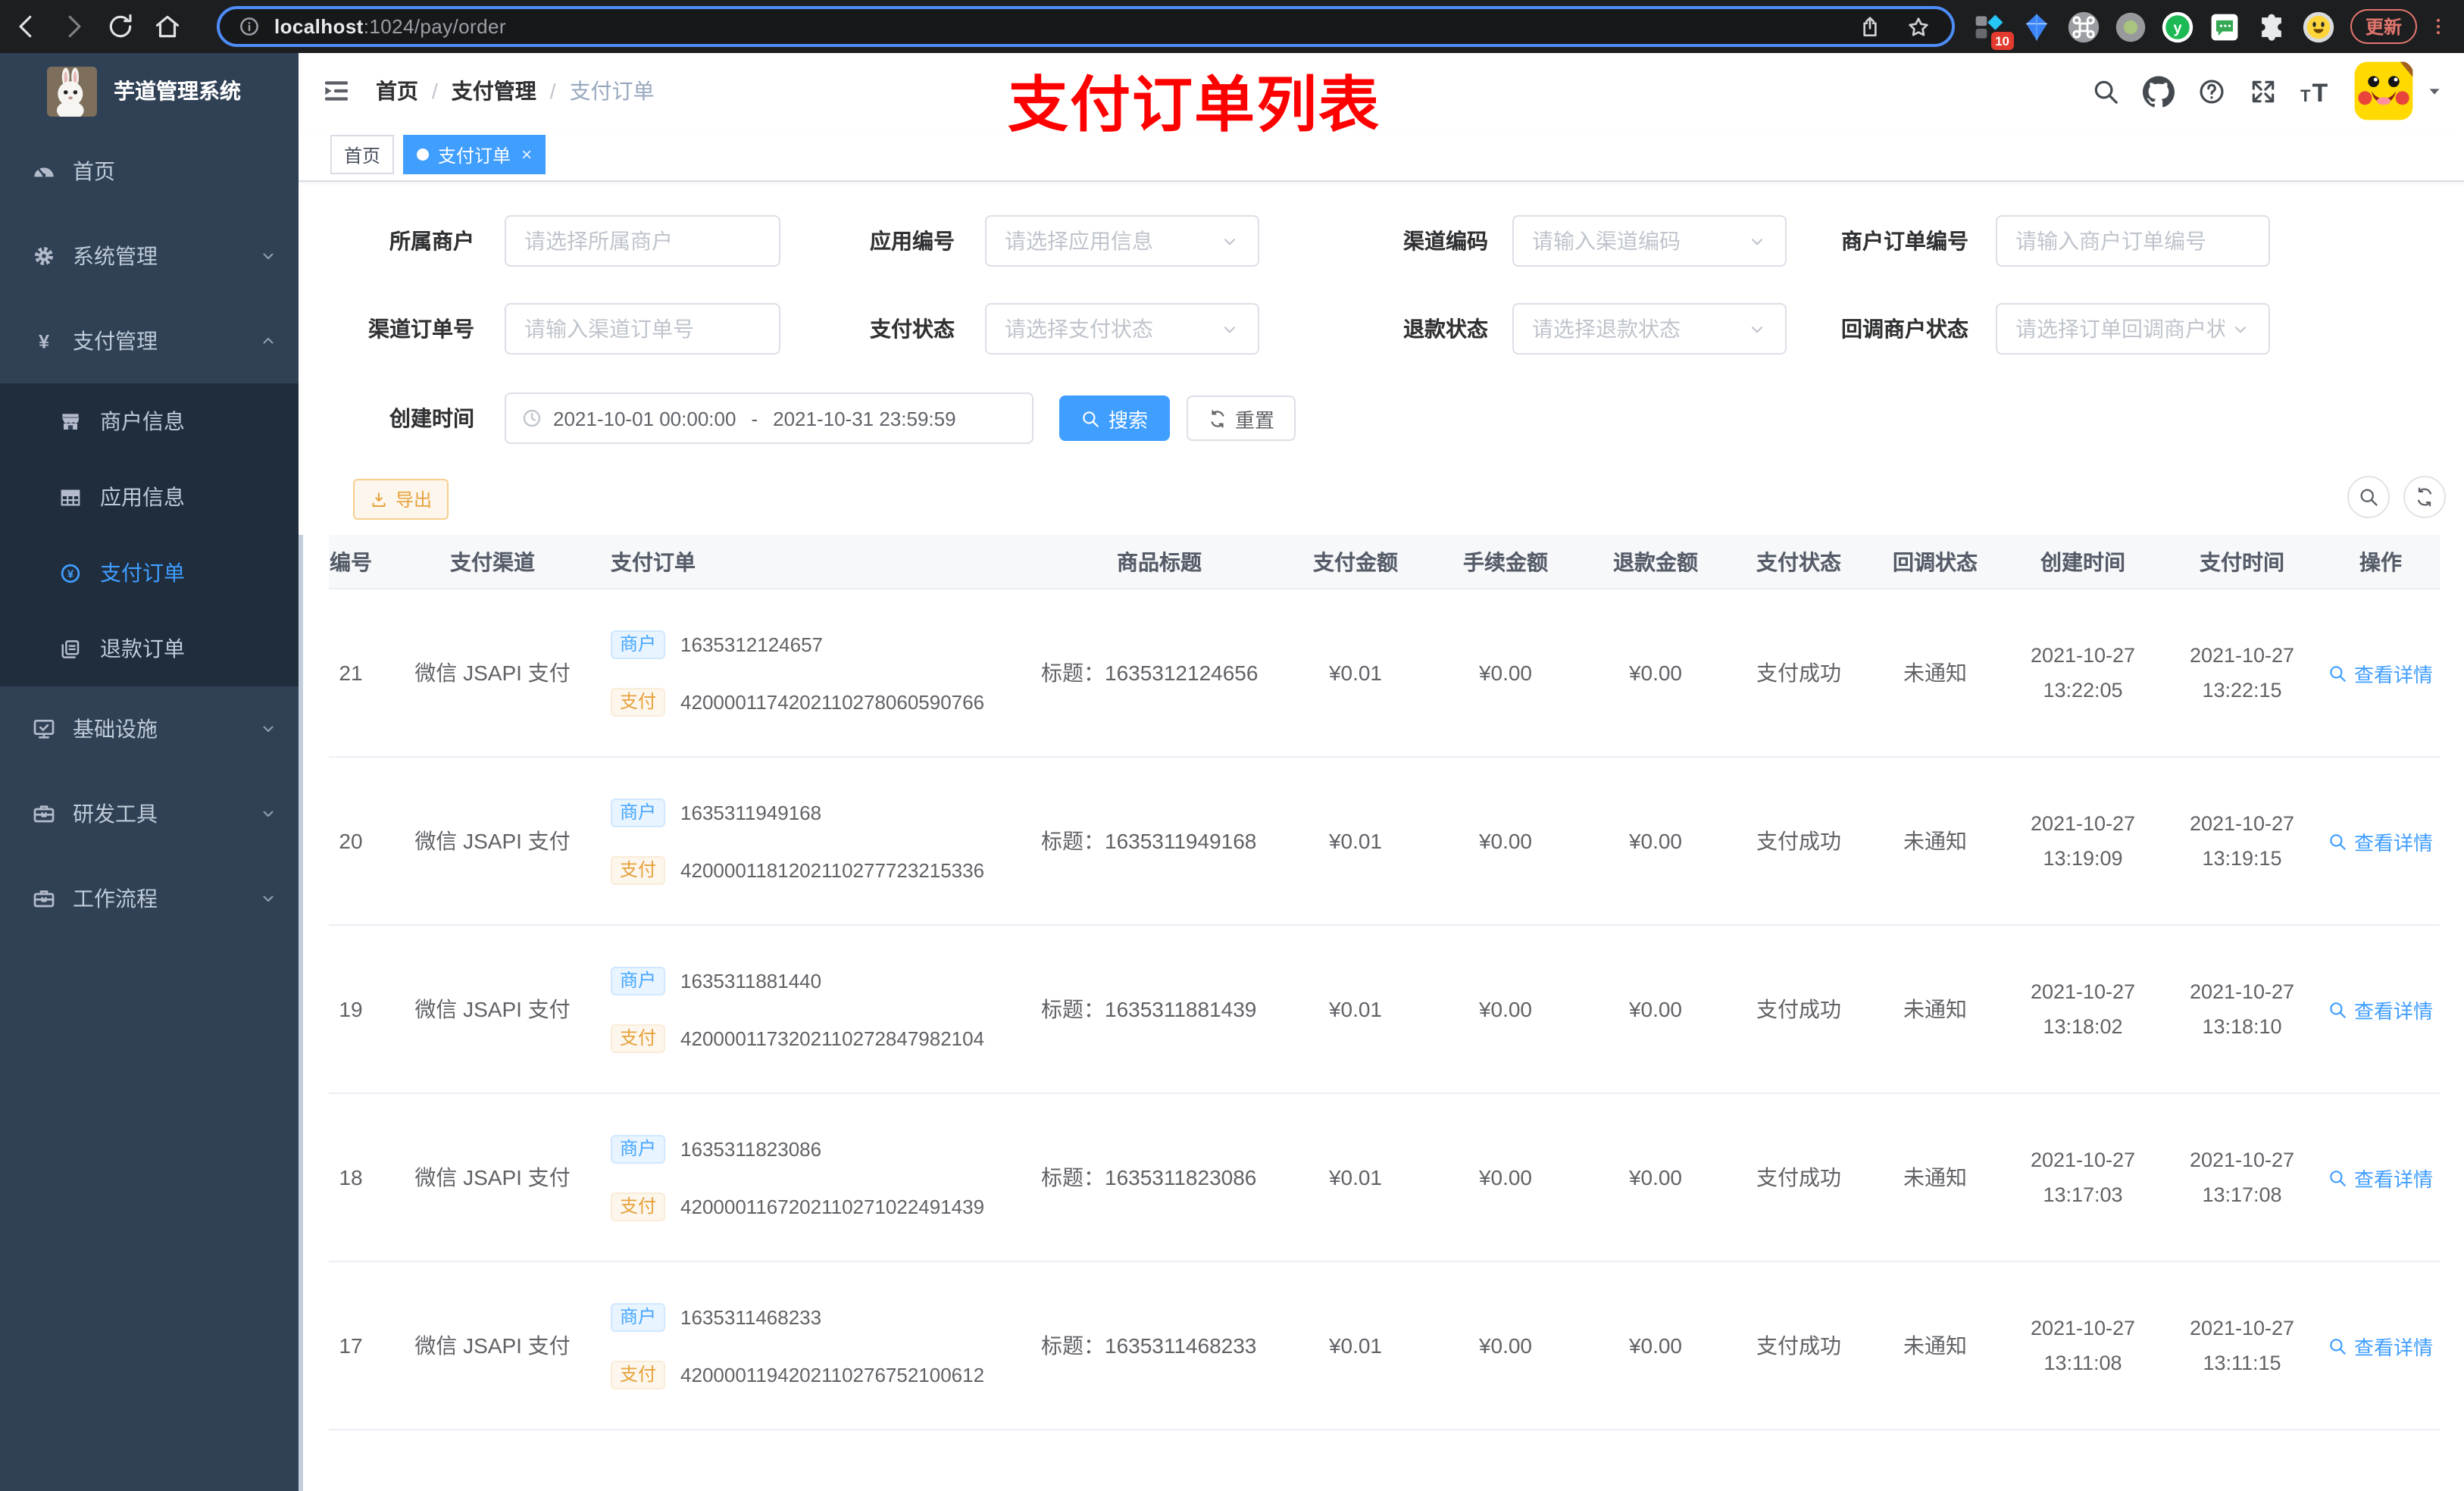 This screenshot has height=1491, width=2464. I want to click on sidebar-item-研发工具: 研发工具, so click(149, 813).